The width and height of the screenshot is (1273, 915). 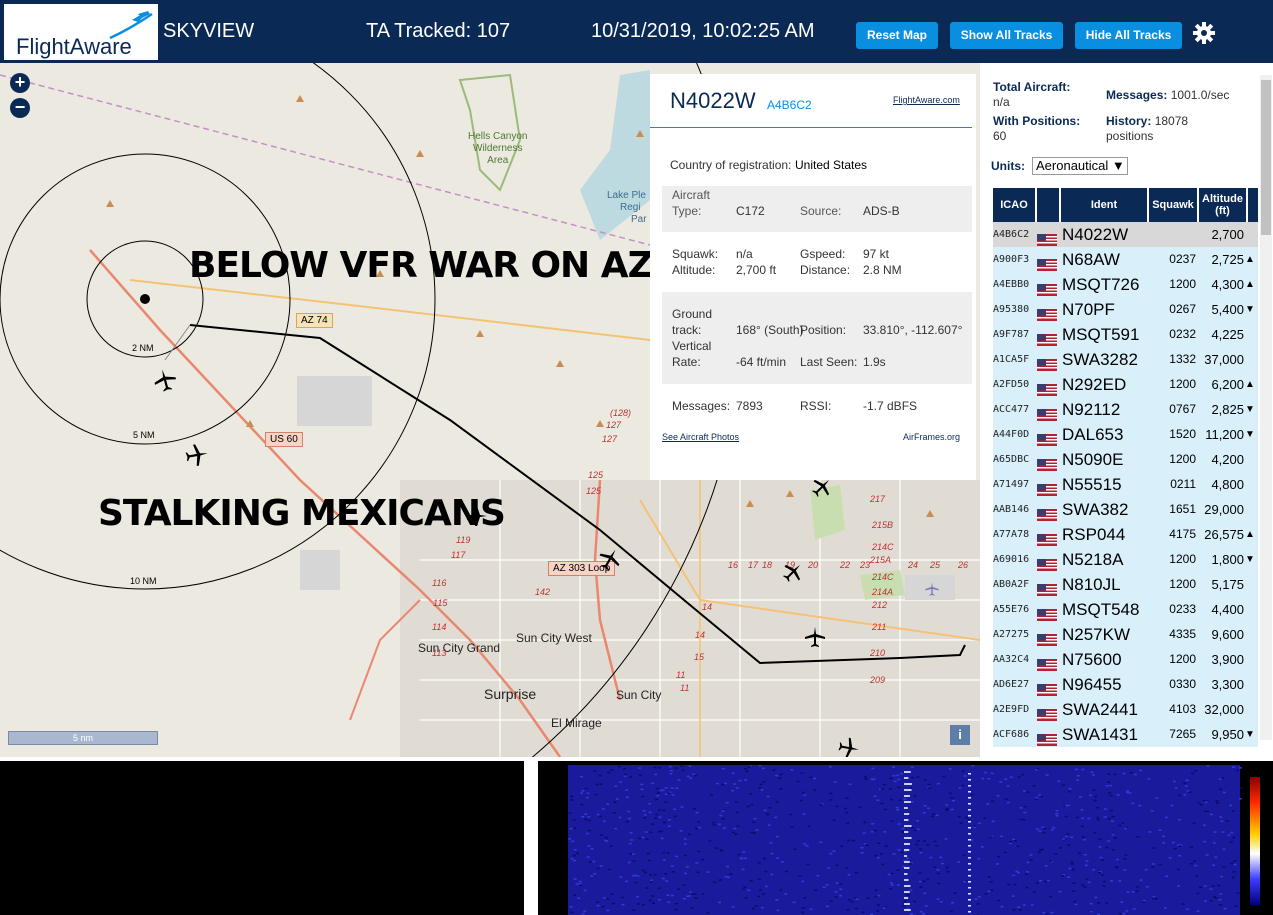 What do you see at coordinates (1011, 534) in the screenshot?
I see `row-icao: A77A78` at bounding box center [1011, 534].